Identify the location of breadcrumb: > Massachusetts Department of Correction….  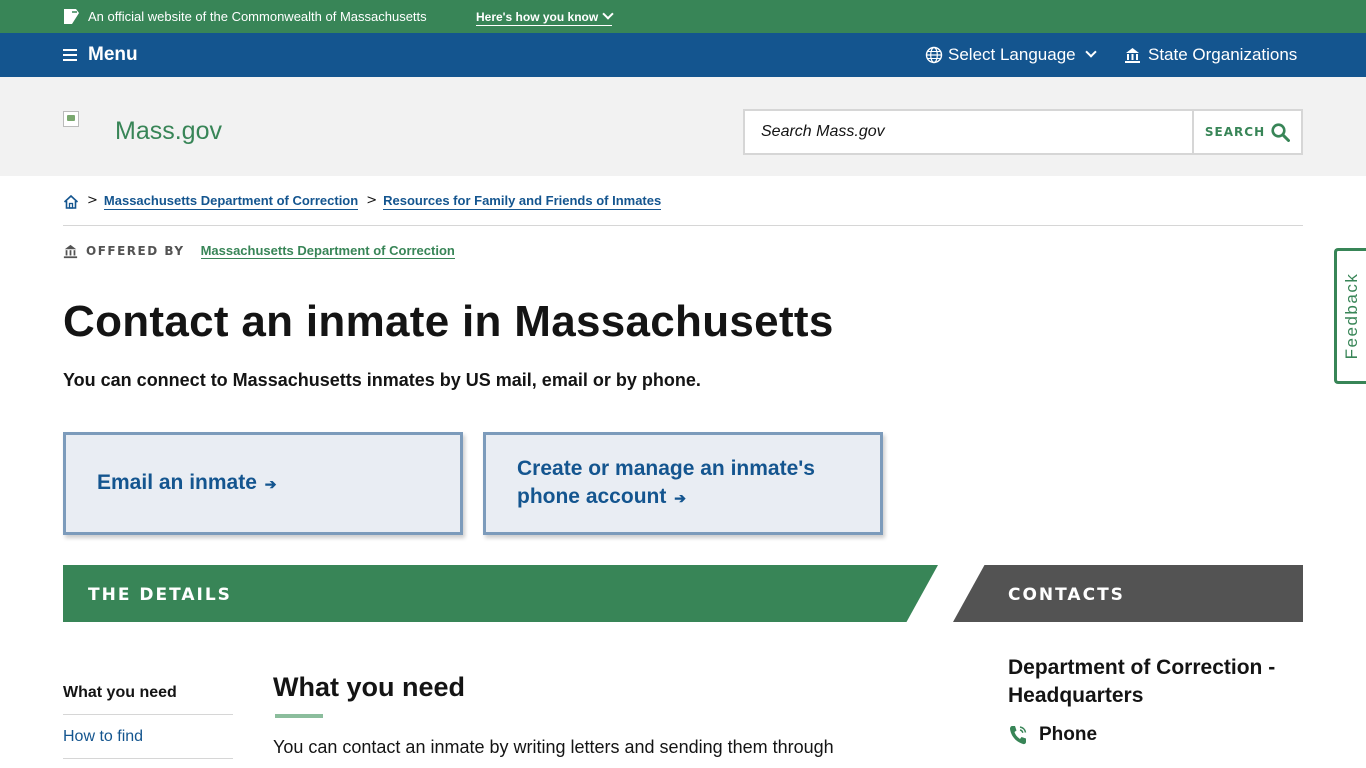
(683, 209).